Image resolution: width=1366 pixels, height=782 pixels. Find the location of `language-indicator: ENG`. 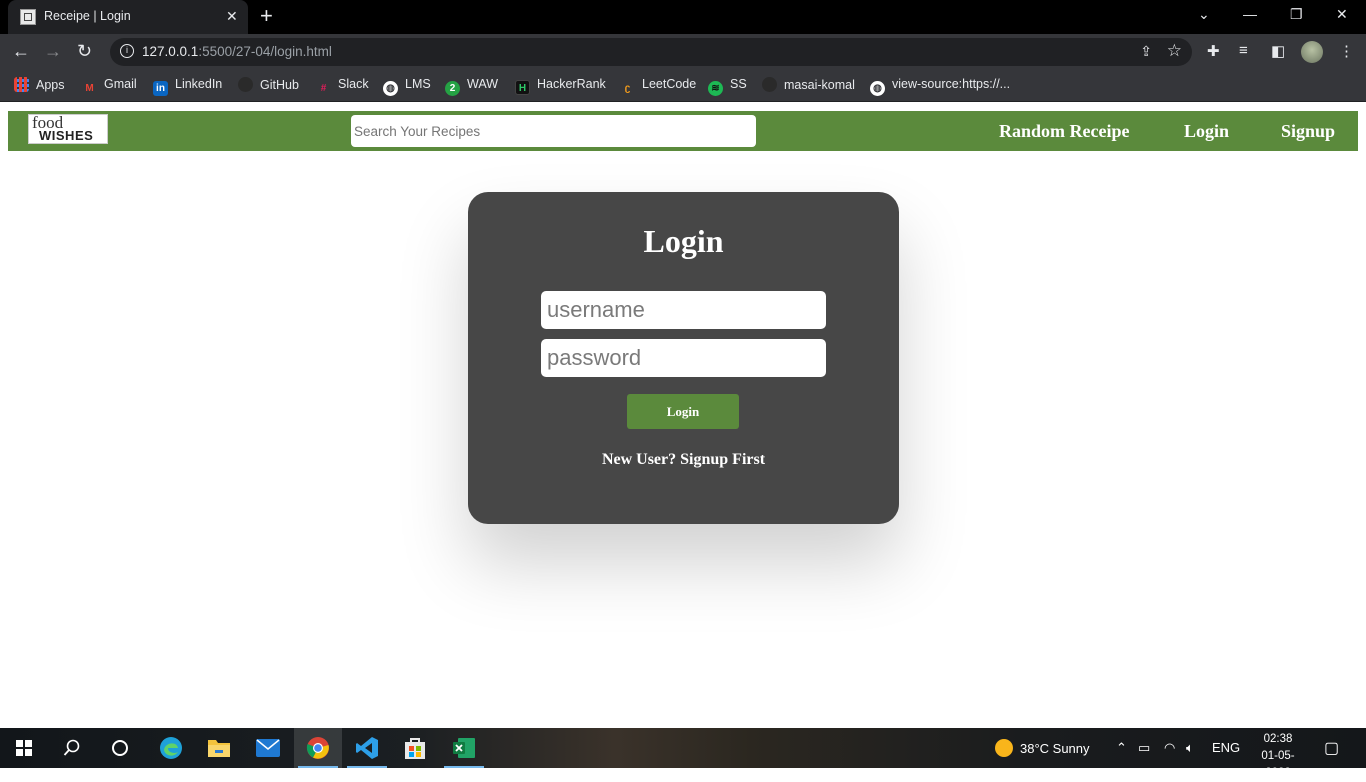

language-indicator: ENG is located at coordinates (1226, 747).